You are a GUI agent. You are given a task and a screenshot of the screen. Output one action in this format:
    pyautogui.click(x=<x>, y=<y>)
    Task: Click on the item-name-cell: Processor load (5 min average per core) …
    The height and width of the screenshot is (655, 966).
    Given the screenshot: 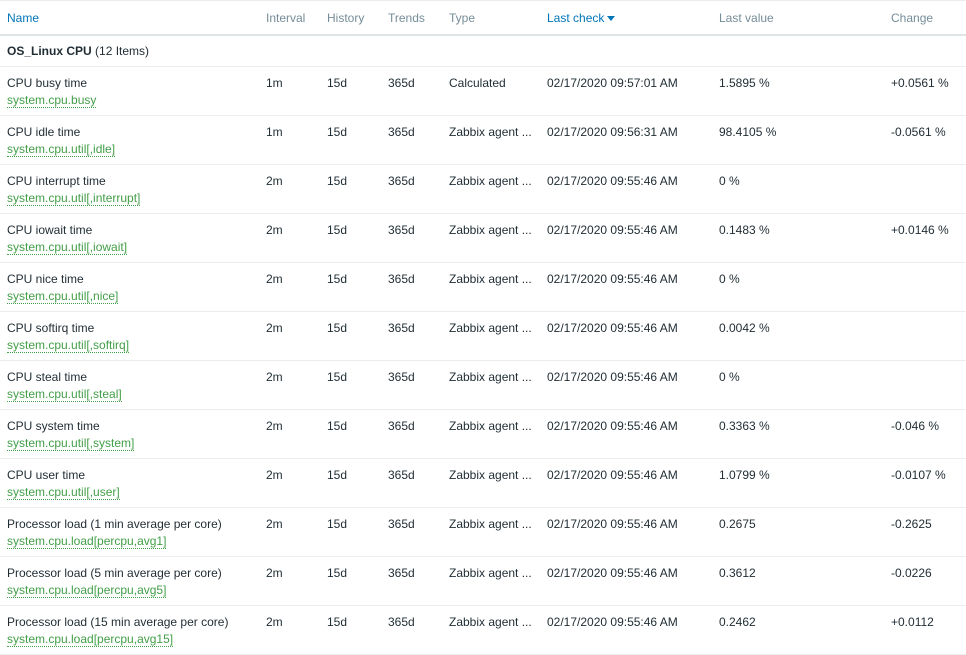 What is the action you would take?
    pyautogui.click(x=129, y=581)
    